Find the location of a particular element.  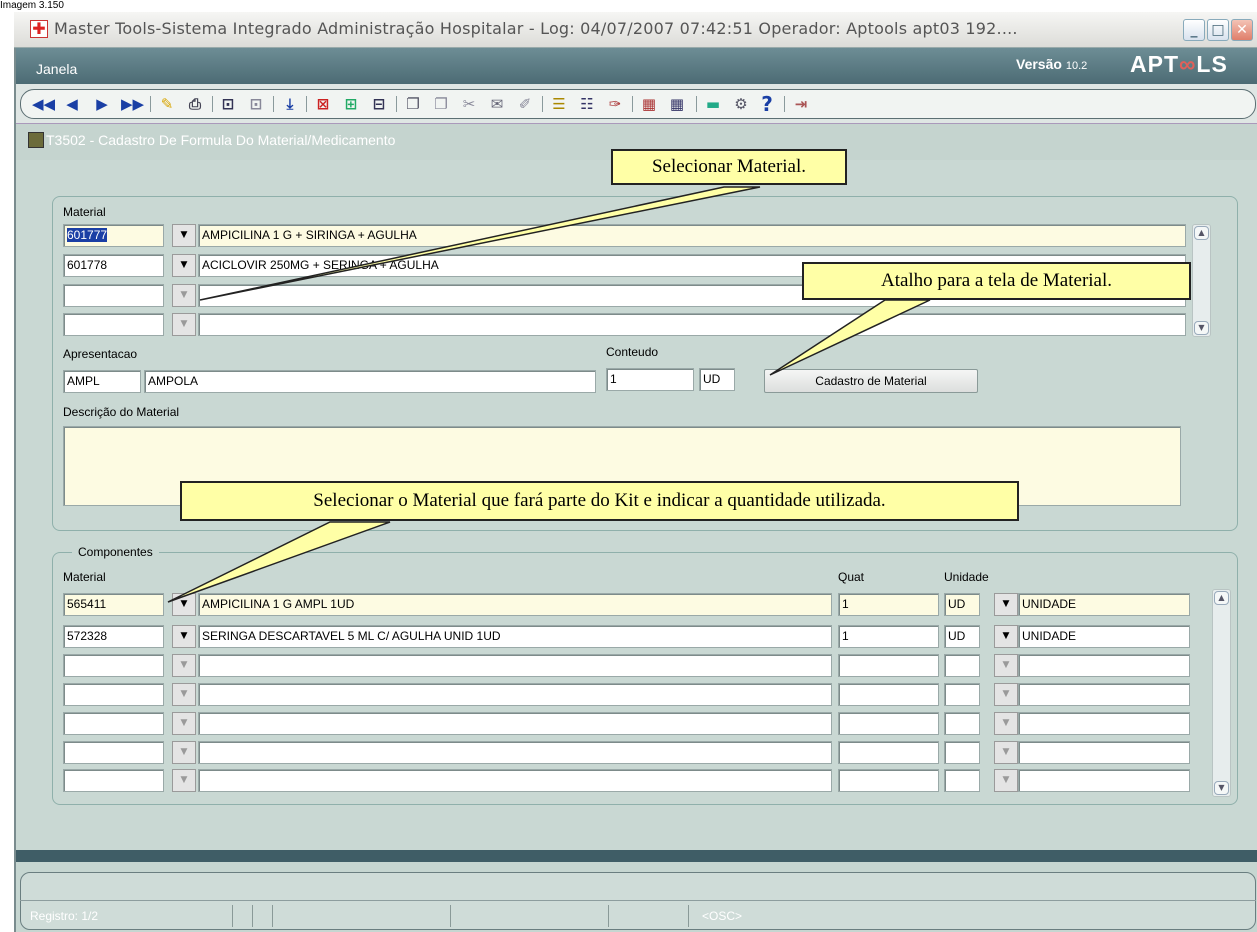

edit-pencil-icon: ✎ is located at coordinates (167, 104).